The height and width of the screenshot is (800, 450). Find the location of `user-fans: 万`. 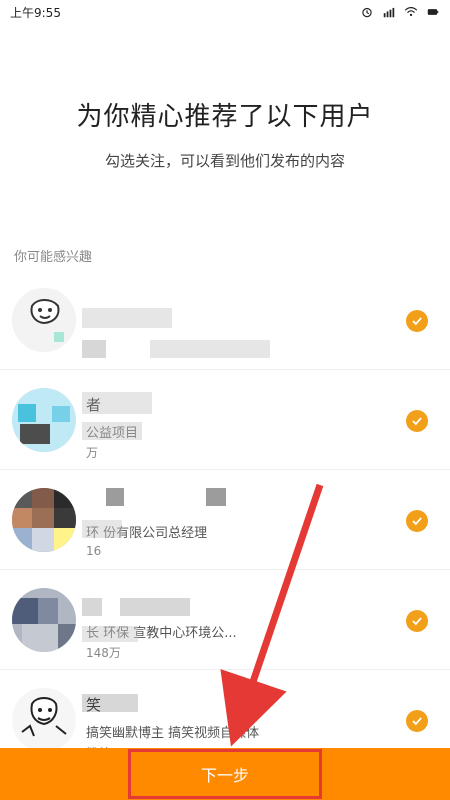

user-fans: 万 is located at coordinates (92, 453).